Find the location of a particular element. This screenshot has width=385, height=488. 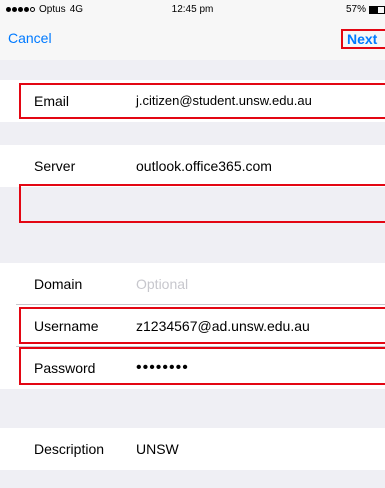

domain-field: Optional is located at coordinates (162, 284).